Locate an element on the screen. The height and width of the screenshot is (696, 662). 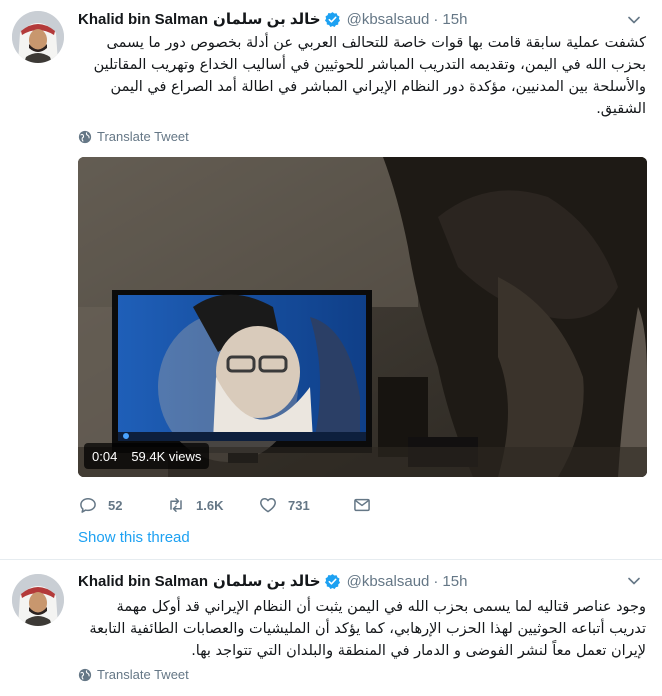
heart-icon is located at coordinates (268, 505).